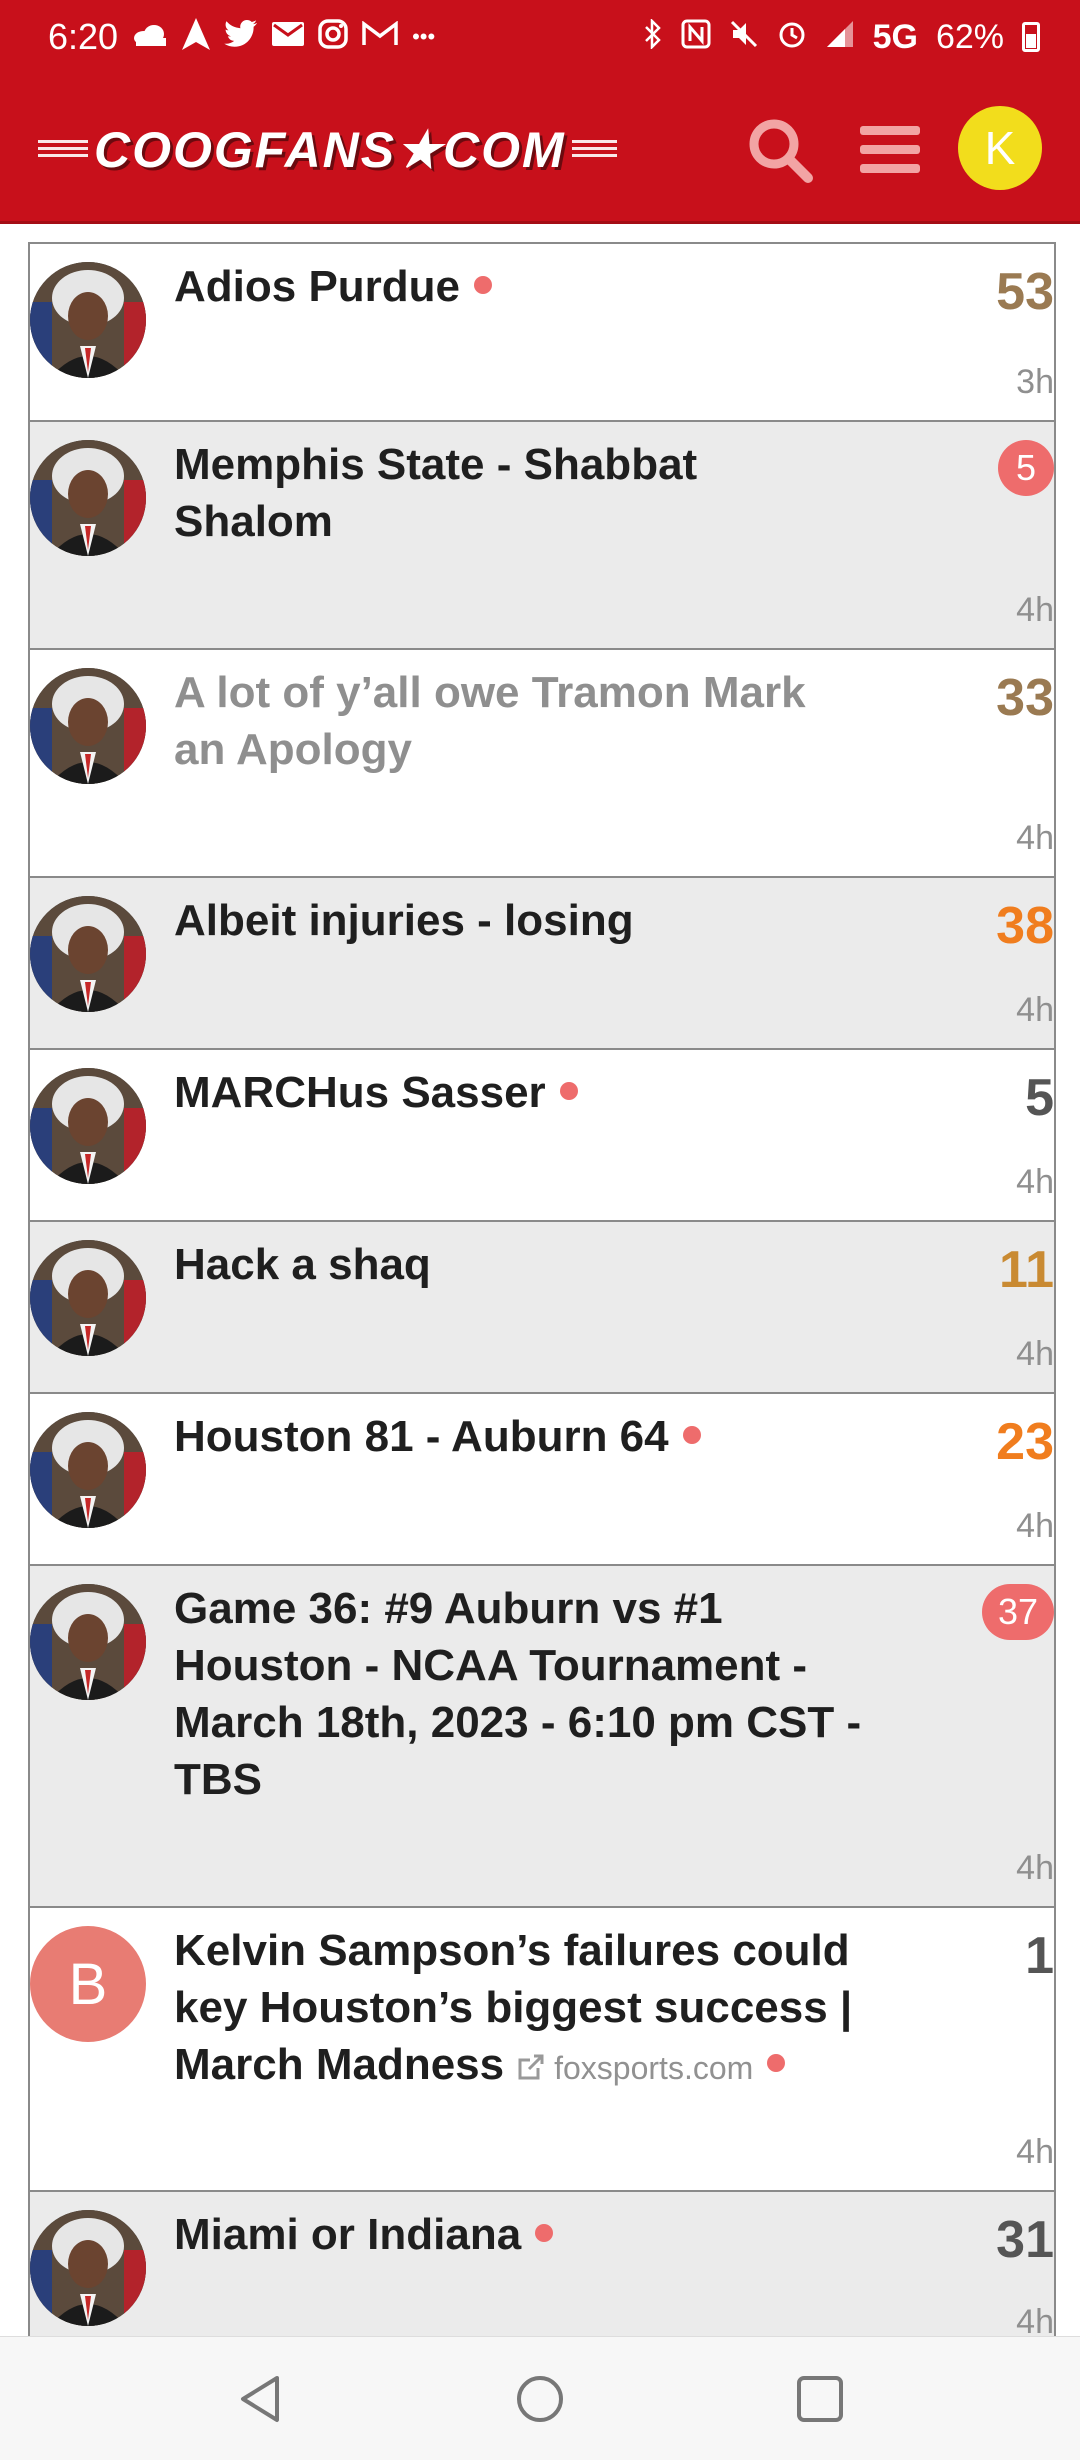 The height and width of the screenshot is (2460, 1080). Describe the element at coordinates (348, 2234) in the screenshot. I see `topic-title-text: Miami or Indiana` at that location.